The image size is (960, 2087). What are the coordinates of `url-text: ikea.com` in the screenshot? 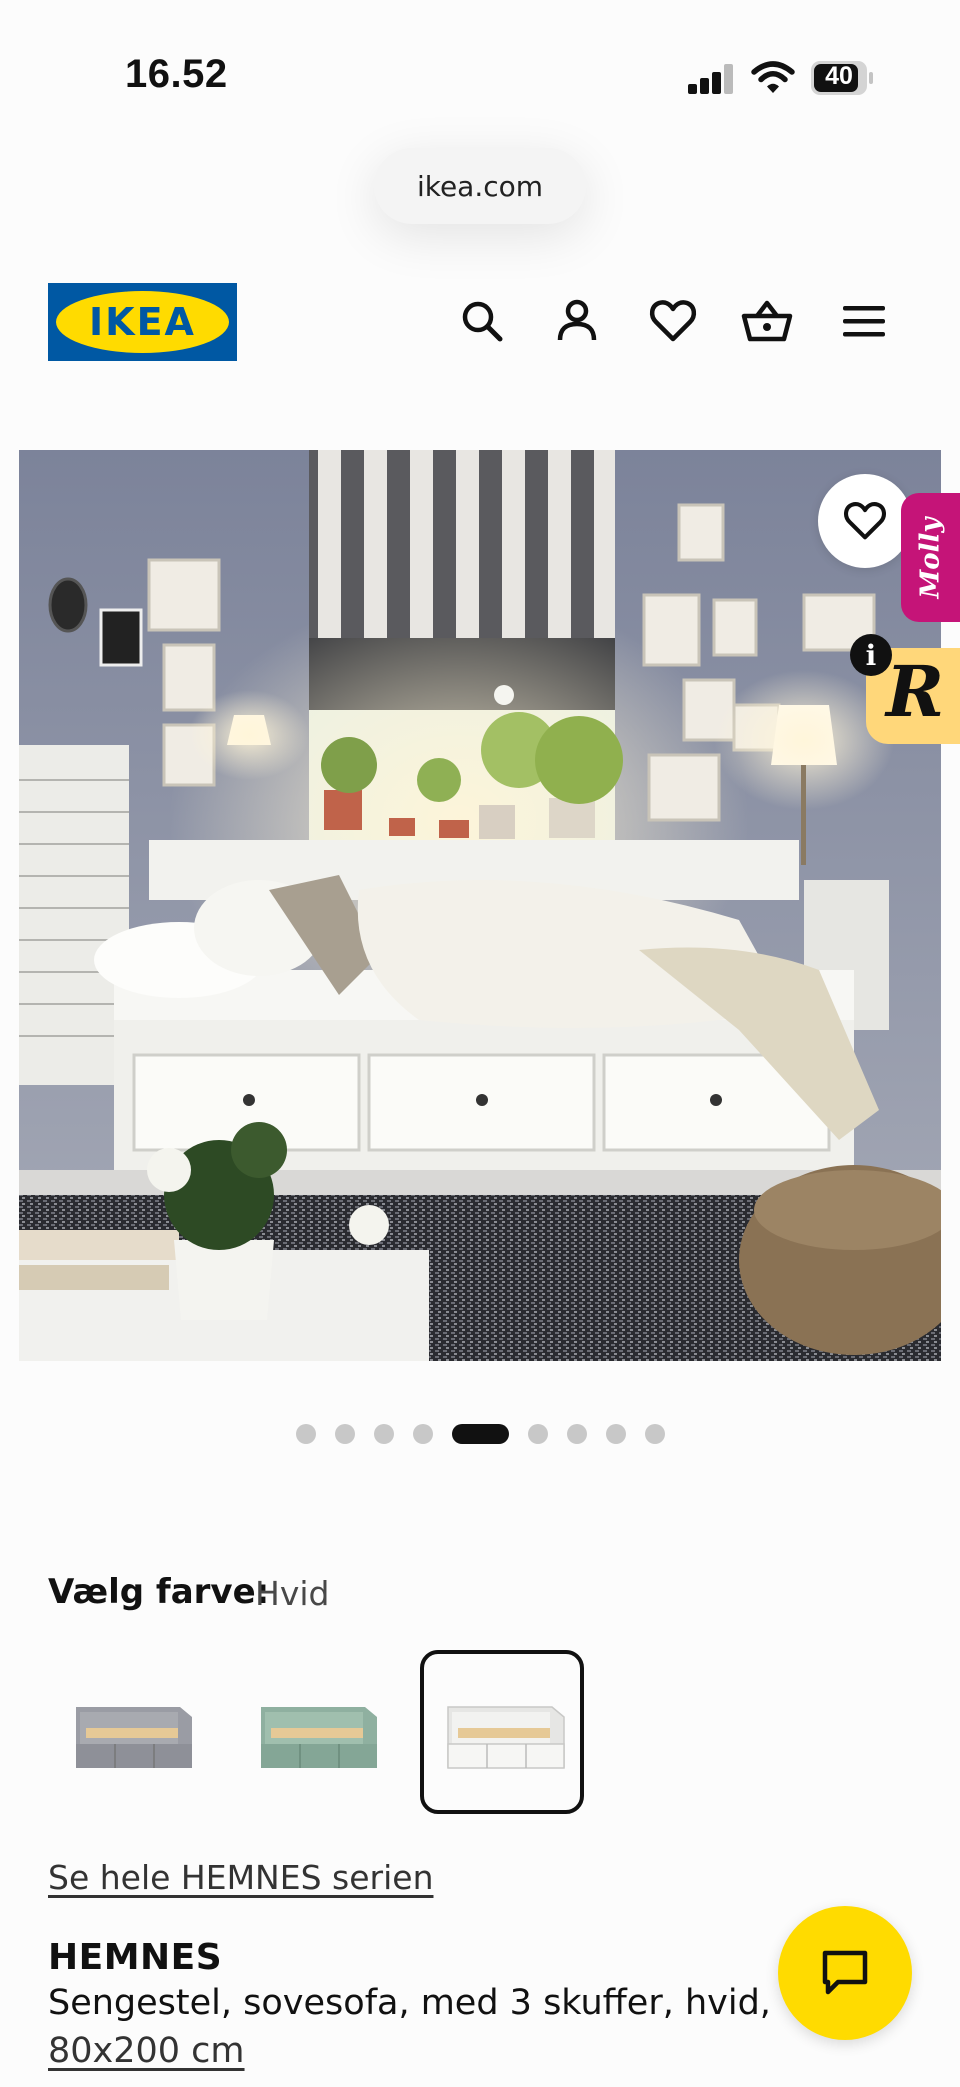 It's located at (480, 186).